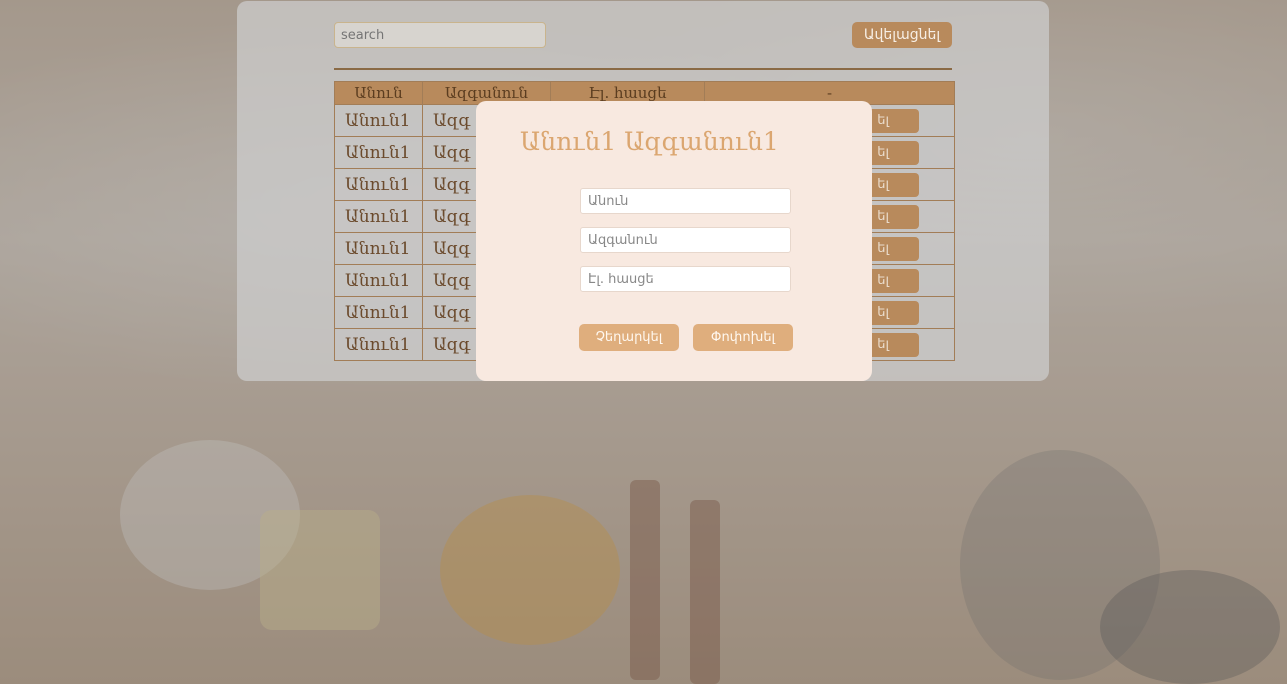 The image size is (1287, 684). Describe the element at coordinates (743, 337) in the screenshot. I see `save-changes-button: Փոփոխել` at that location.